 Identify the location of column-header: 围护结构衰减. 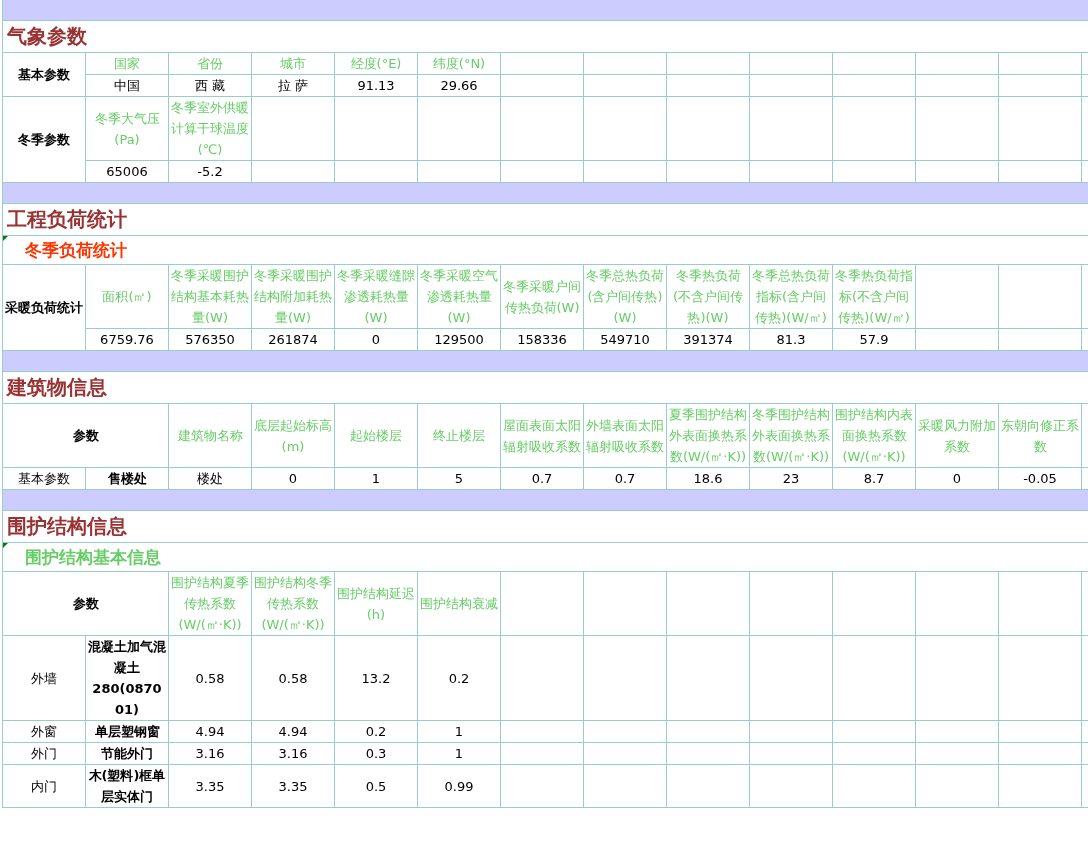
(459, 603).